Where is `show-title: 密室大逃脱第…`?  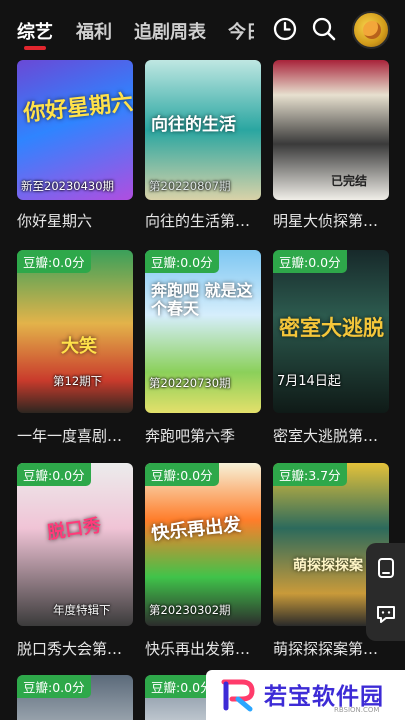
show-title: 密室大逃脱第… is located at coordinates (335, 435).